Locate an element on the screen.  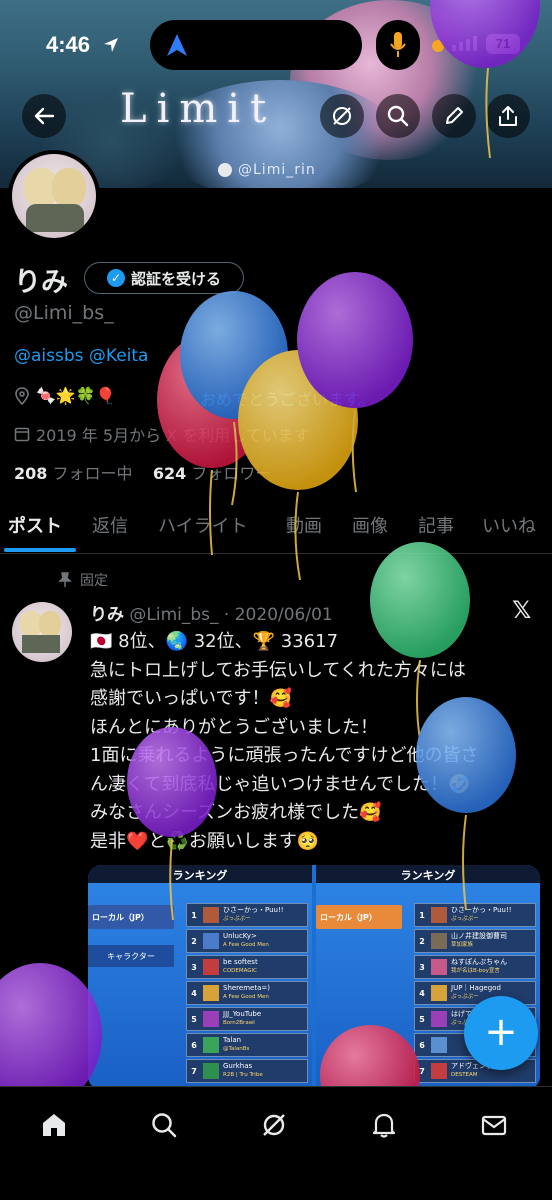
recording-dot is located at coordinates (438, 46).